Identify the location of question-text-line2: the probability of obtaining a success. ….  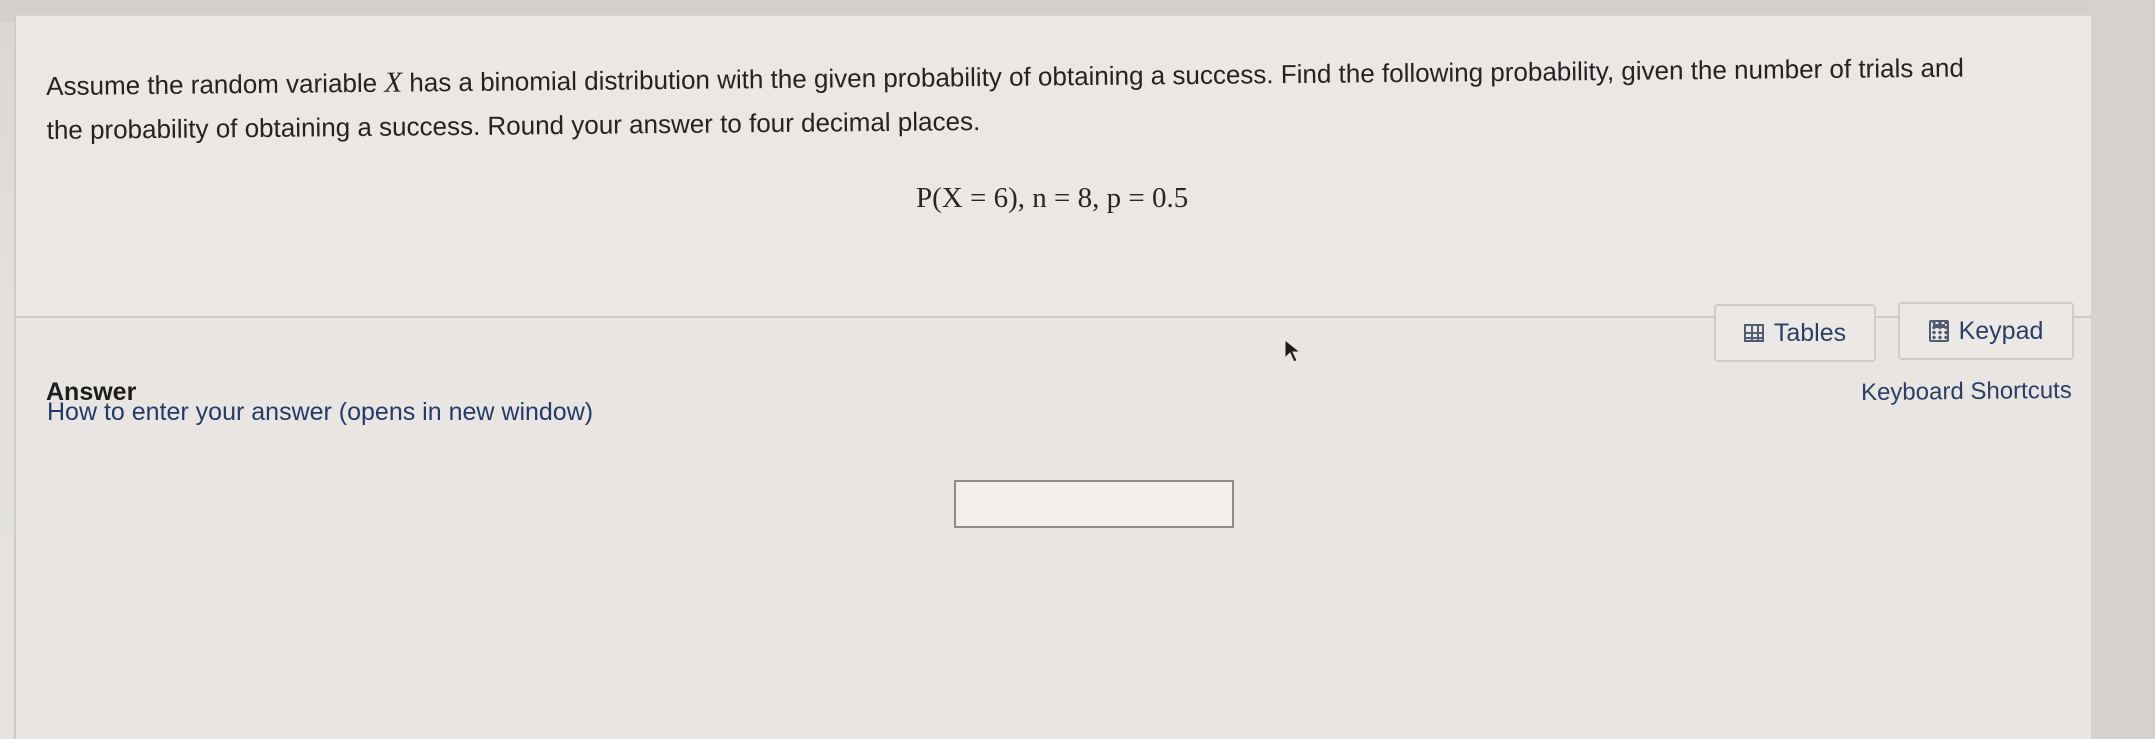
(513, 125).